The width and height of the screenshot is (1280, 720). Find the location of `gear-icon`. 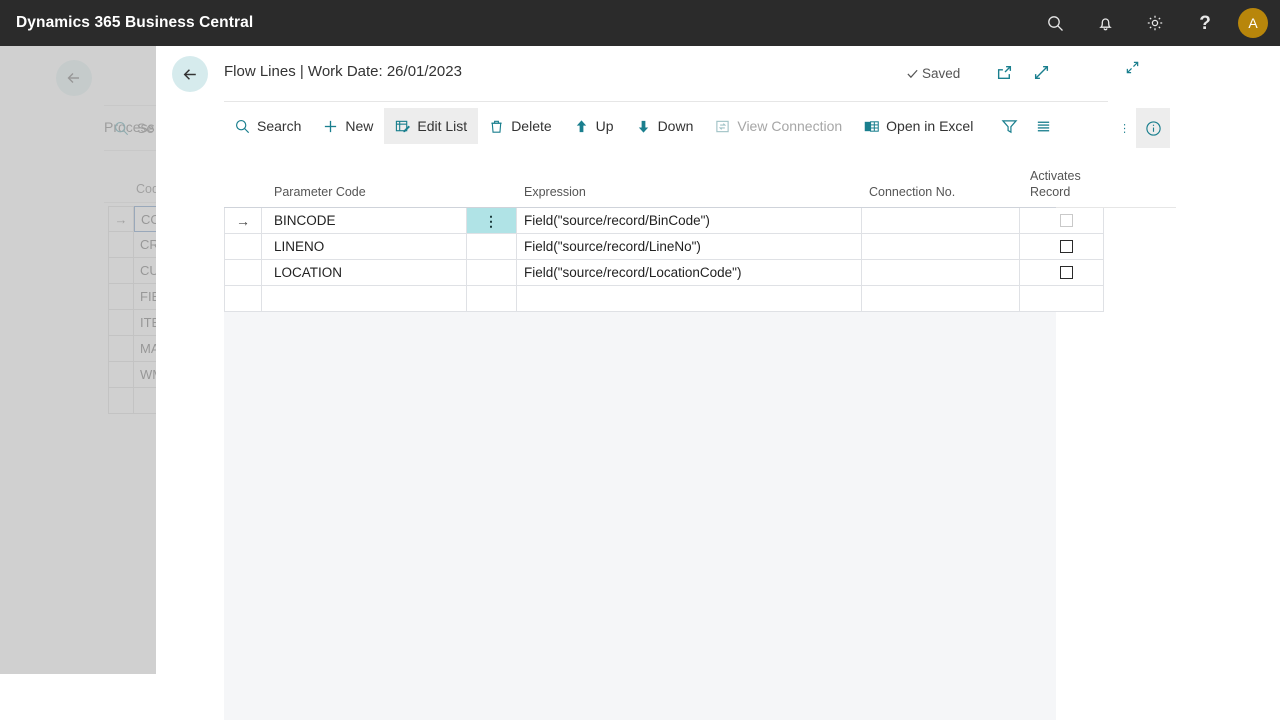

gear-icon is located at coordinates (1155, 23).